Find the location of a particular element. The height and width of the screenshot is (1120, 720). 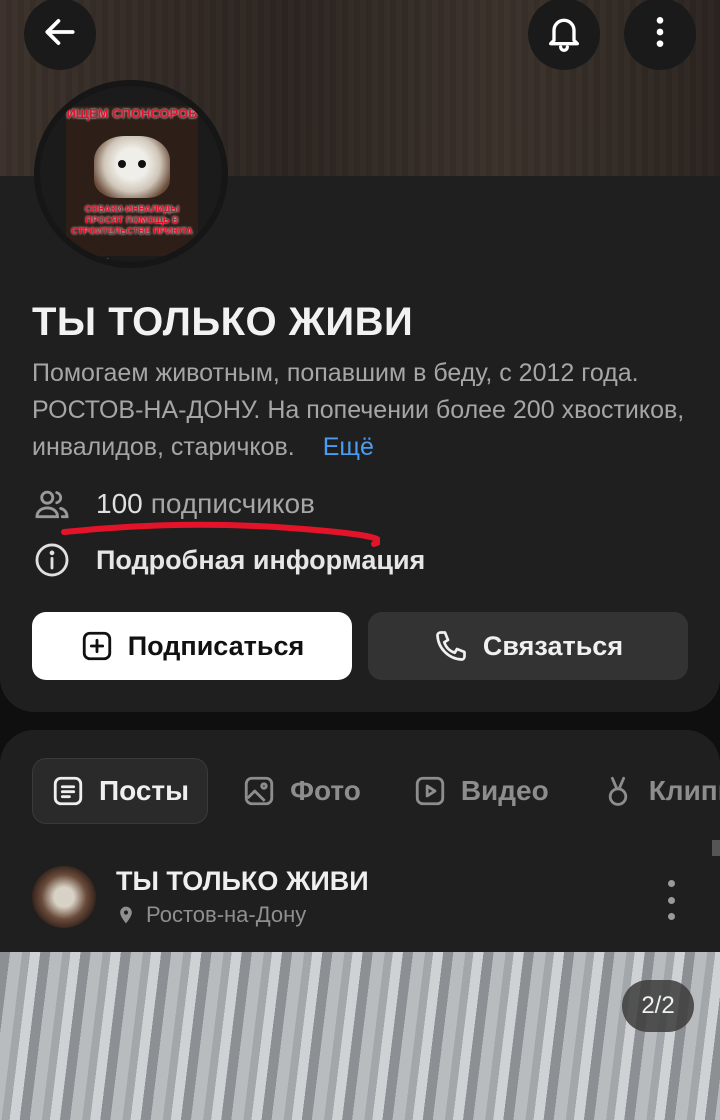

more-options-button is located at coordinates (660, 35).